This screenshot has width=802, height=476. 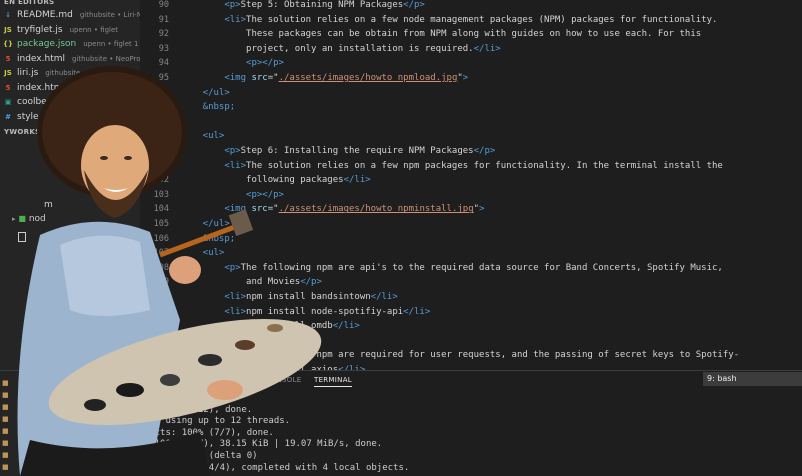 I want to click on json-icon: {}, so click(x=8, y=44).